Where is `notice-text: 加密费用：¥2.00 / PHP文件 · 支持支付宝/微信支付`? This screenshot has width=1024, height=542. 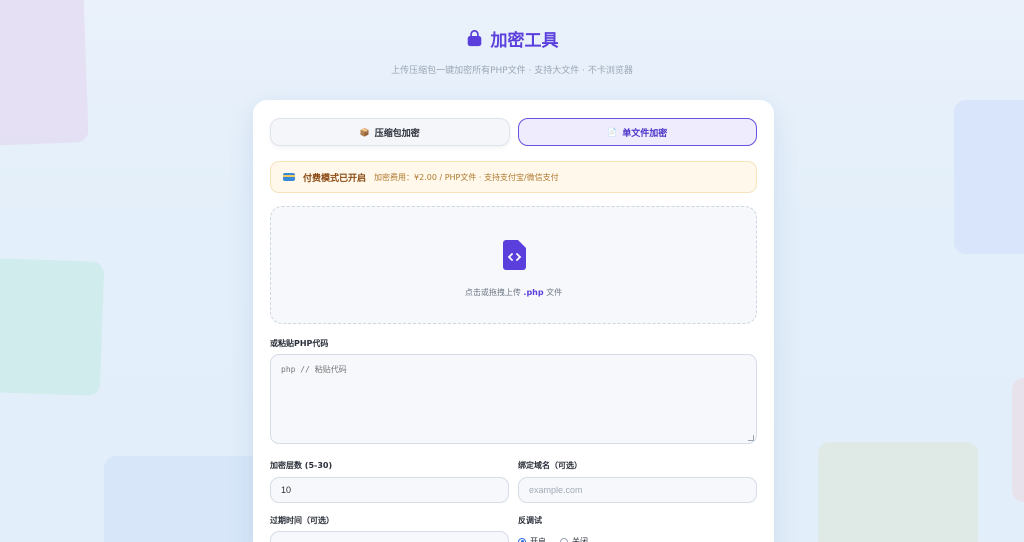 notice-text: 加密费用：¥2.00 / PHP文件 · 支持支付宝/微信支付 is located at coordinates (466, 177).